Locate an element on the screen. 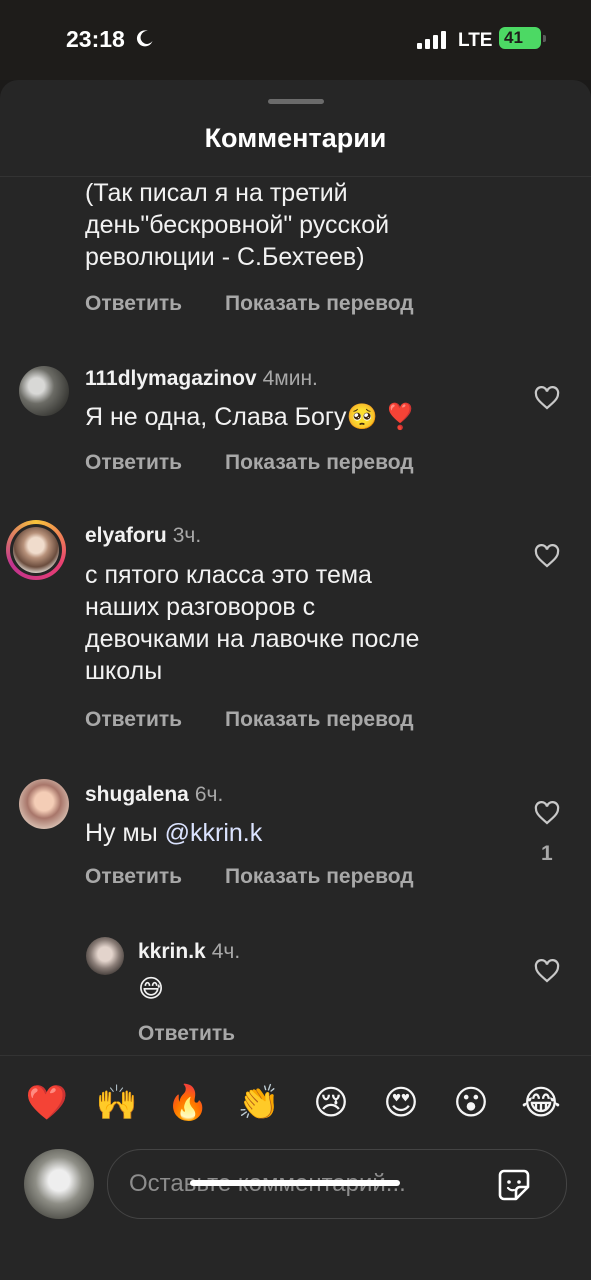 This screenshot has height=1280, width=591. moon-icon is located at coordinates (144, 38).